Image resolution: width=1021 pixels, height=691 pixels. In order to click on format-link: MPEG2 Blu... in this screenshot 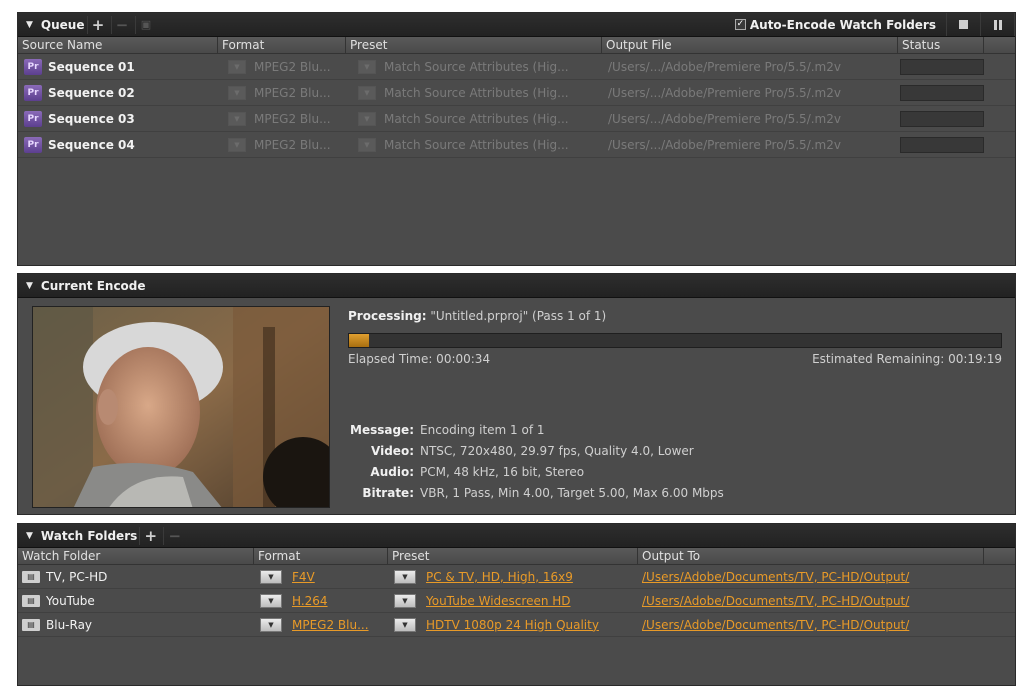, I will do `click(330, 625)`.